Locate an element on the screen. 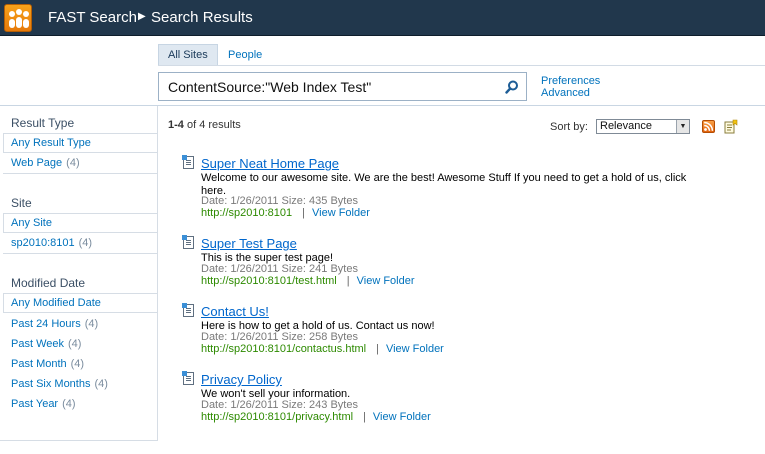  refiner-past-six-months: Past Six Months (4) is located at coordinates (59, 384).